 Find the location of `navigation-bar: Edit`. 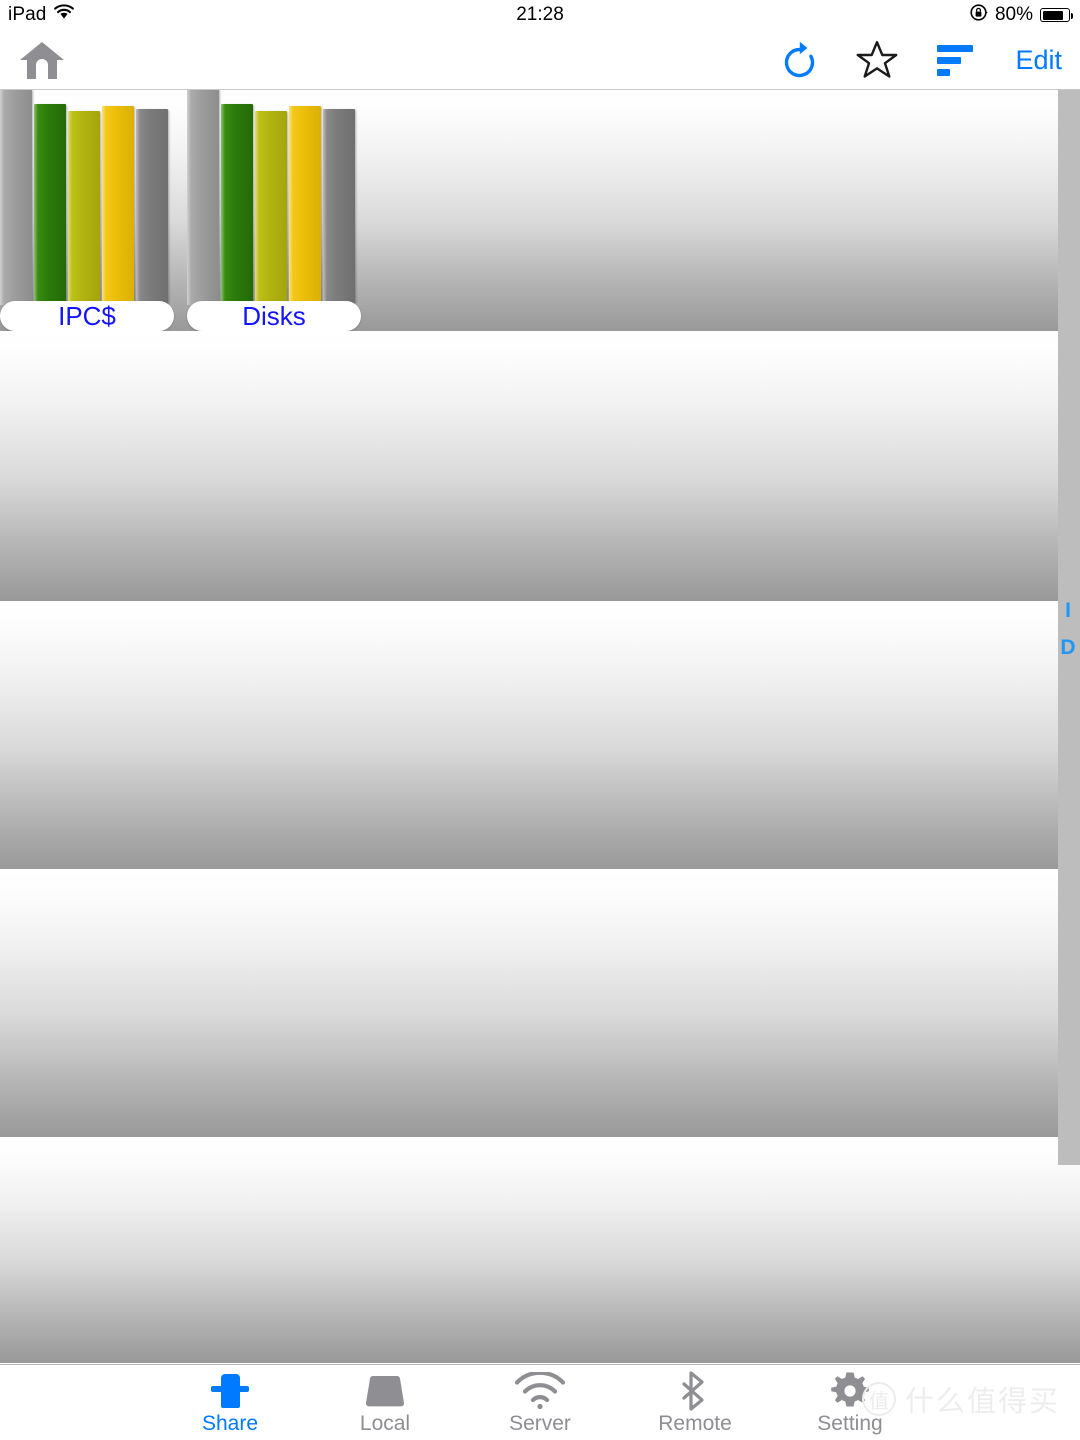

navigation-bar: Edit is located at coordinates (540, 60).